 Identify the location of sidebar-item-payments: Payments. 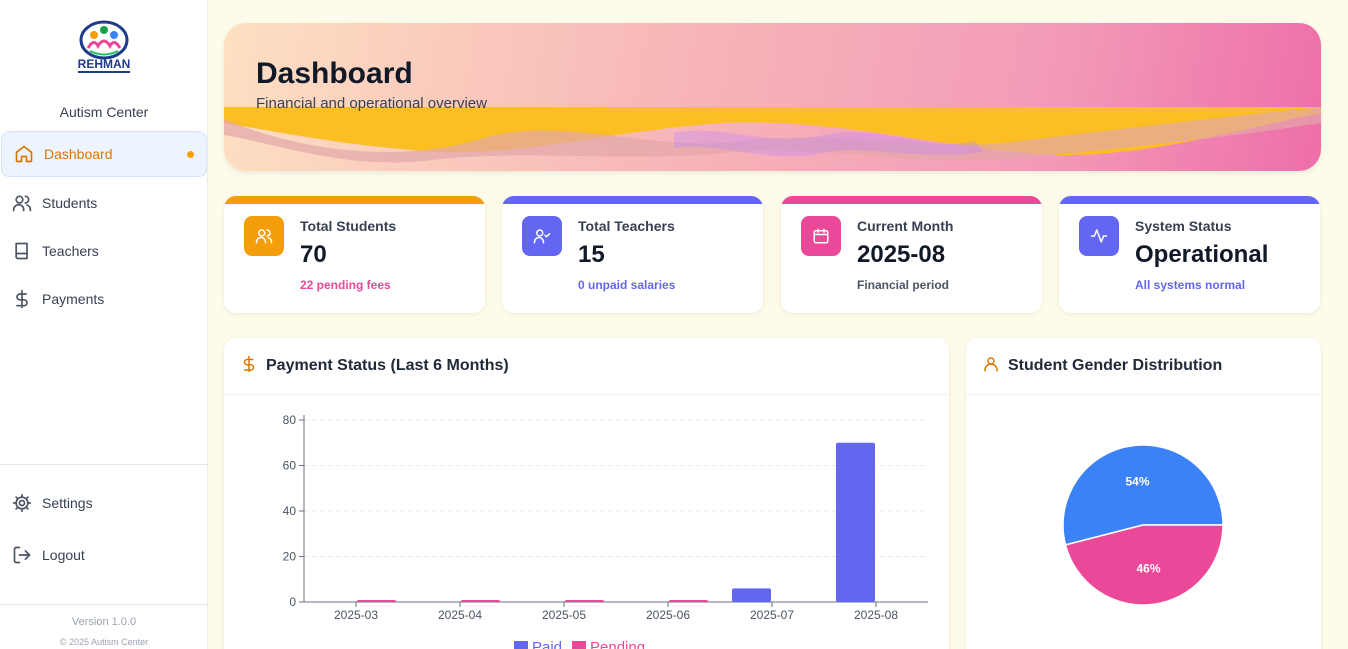
(104, 299).